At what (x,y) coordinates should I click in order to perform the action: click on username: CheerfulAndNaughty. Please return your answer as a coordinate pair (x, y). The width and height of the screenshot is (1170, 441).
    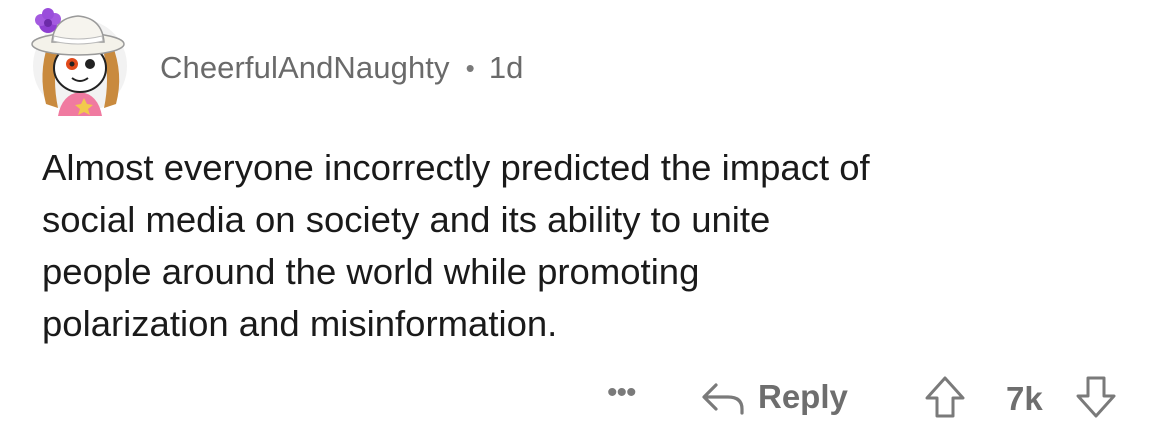
    Looking at the image, I should click on (305, 68).